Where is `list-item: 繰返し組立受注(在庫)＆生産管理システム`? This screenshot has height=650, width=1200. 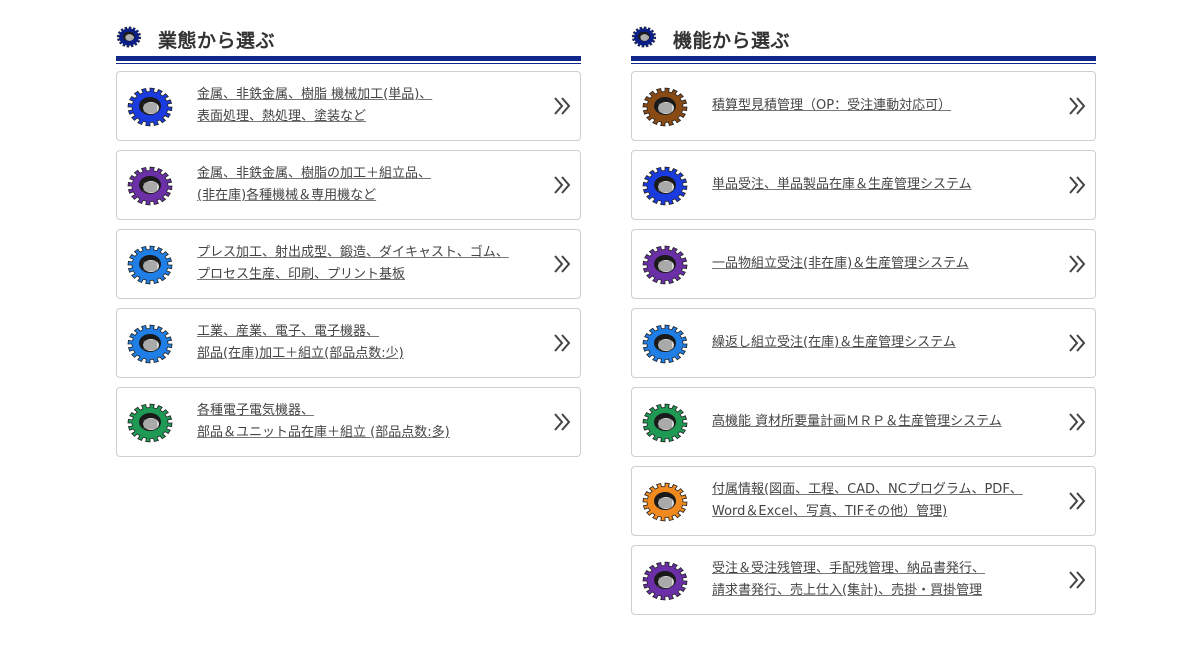
list-item: 繰返し組立受注(在庫)＆生産管理システム is located at coordinates (863, 343).